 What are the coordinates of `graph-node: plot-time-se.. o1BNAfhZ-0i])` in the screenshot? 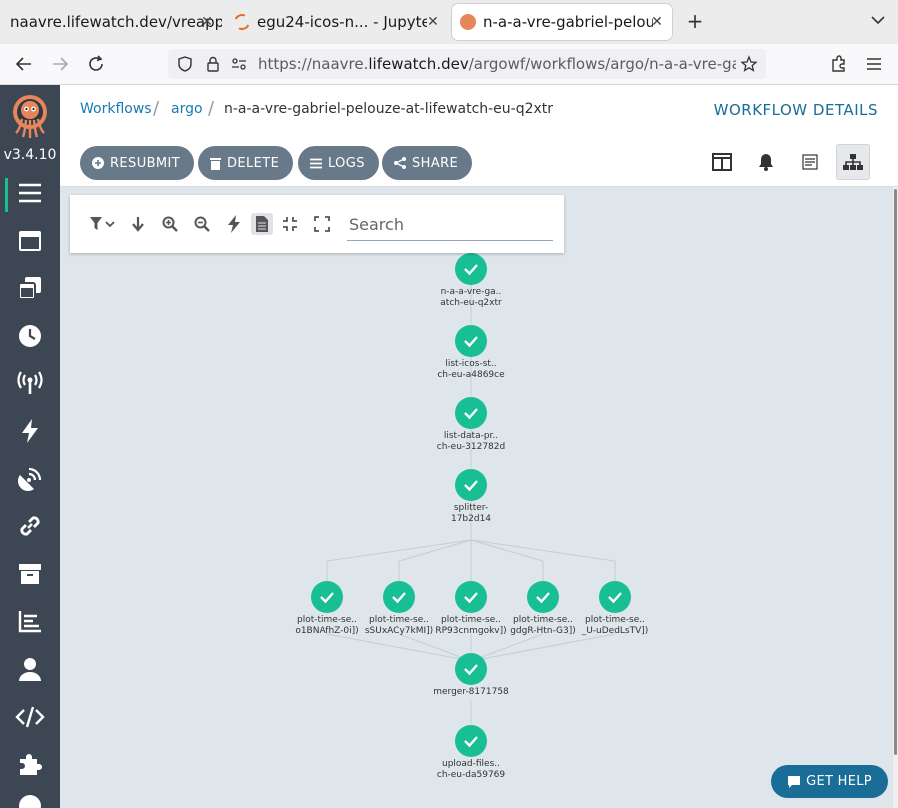 It's located at (327, 609).